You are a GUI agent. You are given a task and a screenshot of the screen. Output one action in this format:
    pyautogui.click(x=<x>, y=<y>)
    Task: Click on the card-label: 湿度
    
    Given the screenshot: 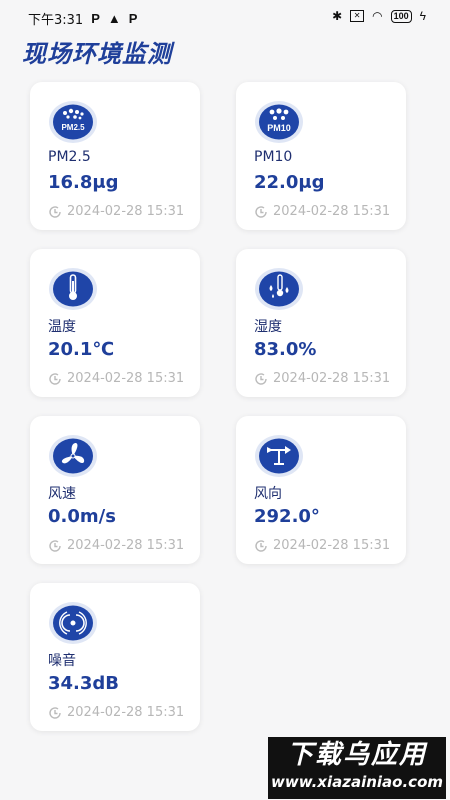 What is the action you would take?
    pyautogui.click(x=268, y=327)
    